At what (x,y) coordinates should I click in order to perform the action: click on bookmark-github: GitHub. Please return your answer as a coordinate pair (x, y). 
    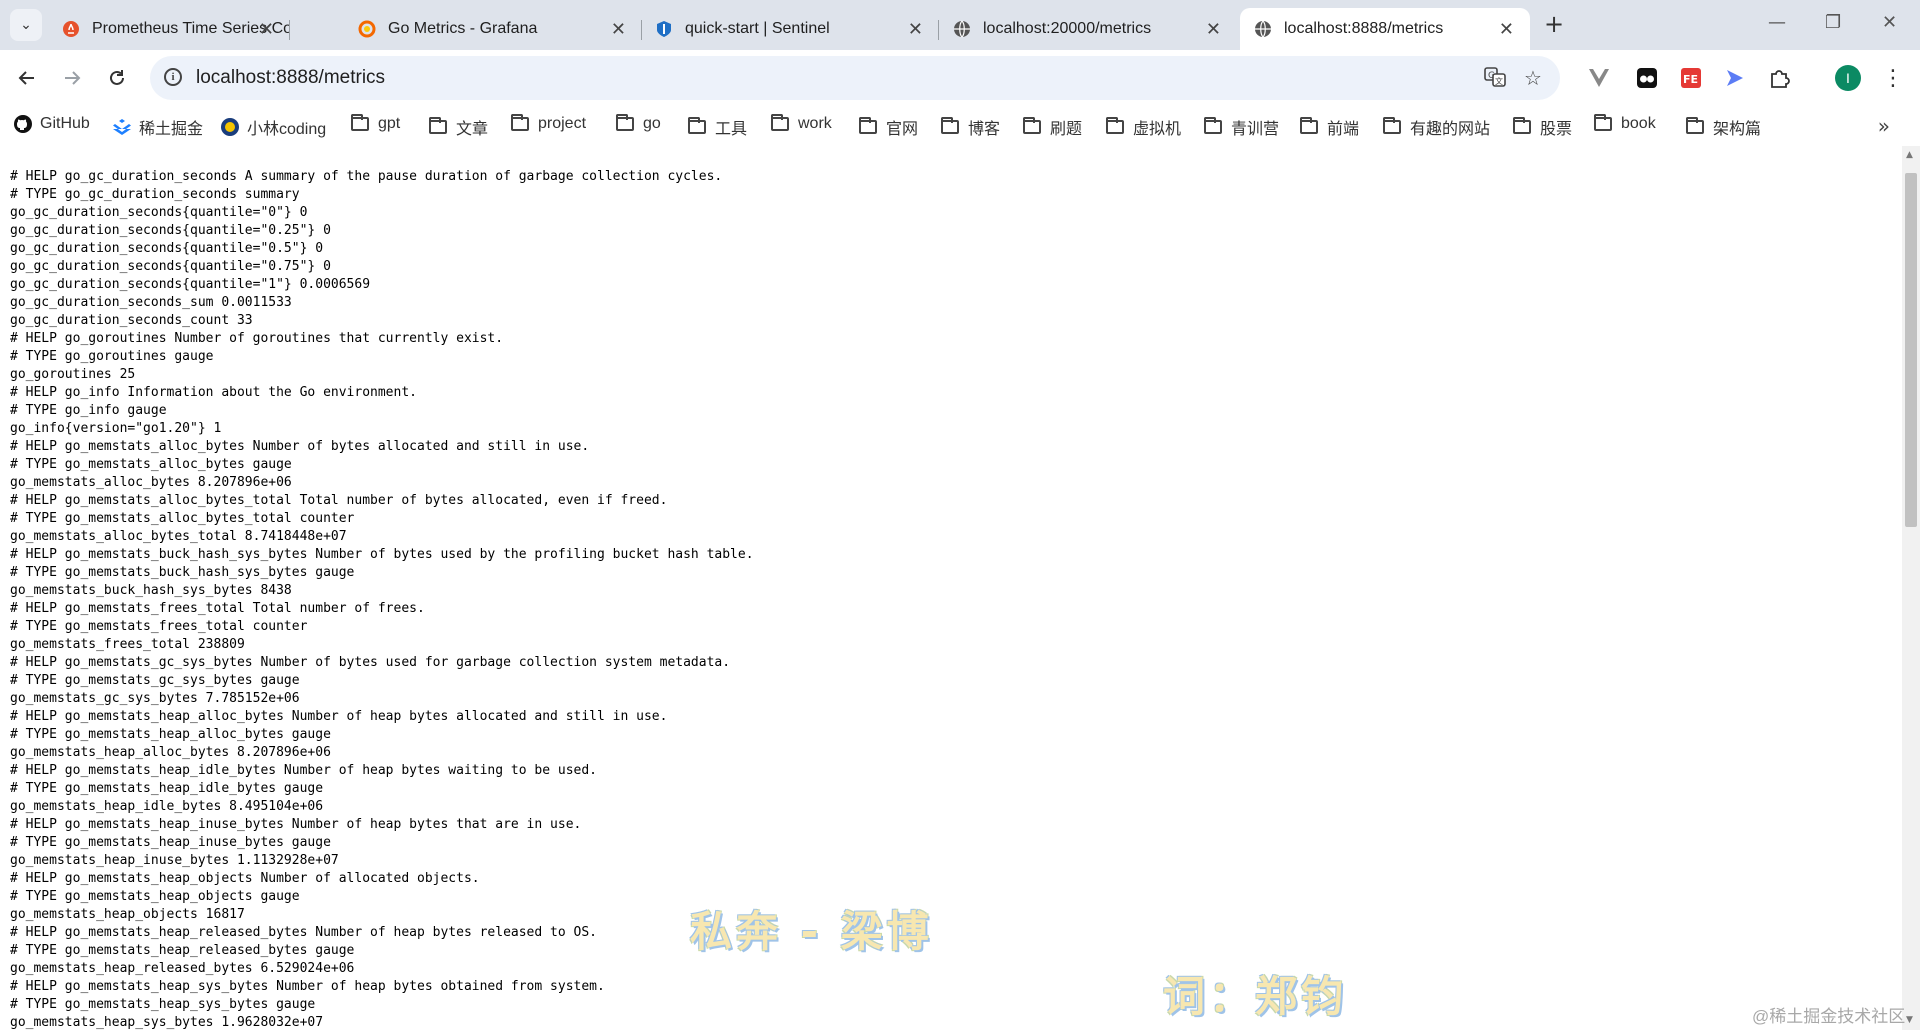
    Looking at the image, I should click on (52, 124).